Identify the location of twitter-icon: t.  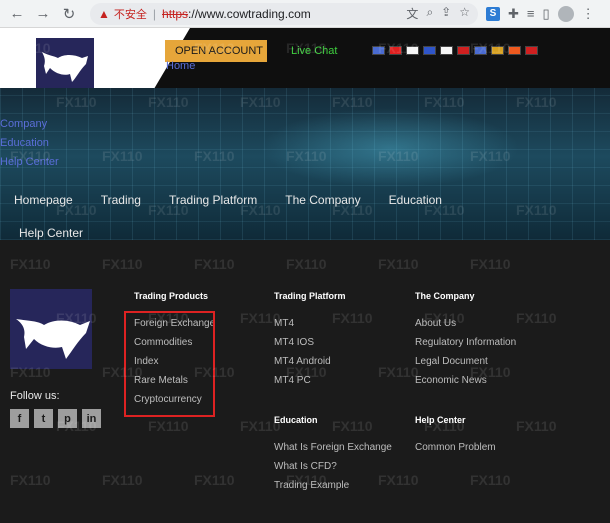
(43, 418).